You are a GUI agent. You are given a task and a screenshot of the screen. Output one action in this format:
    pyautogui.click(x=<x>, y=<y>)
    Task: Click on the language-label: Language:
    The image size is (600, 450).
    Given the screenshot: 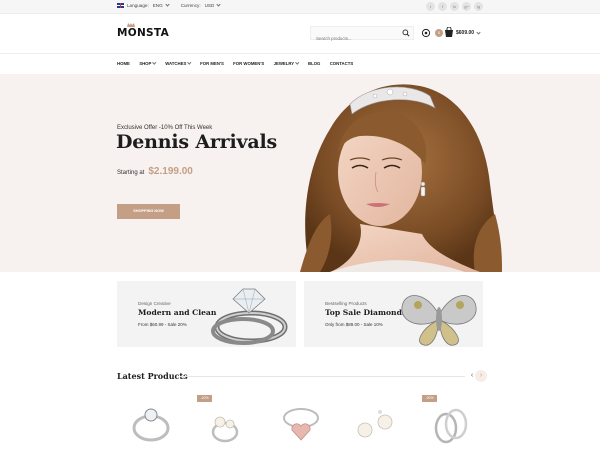 What is the action you would take?
    pyautogui.click(x=138, y=5)
    